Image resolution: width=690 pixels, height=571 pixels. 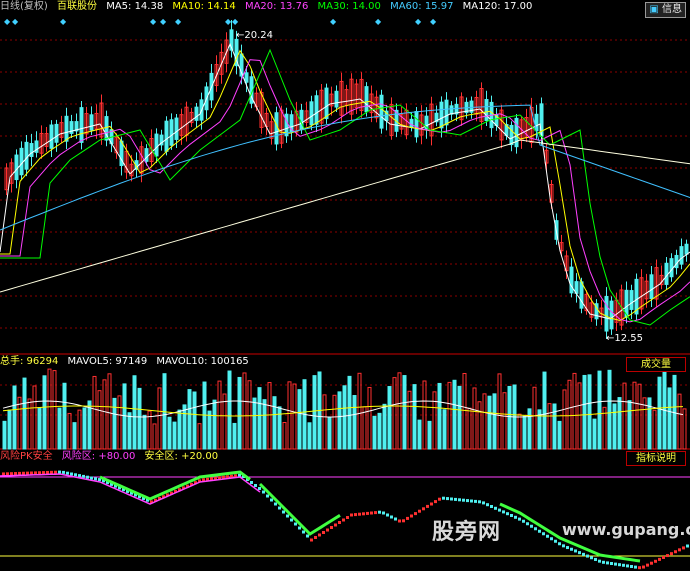 What do you see at coordinates (24, 6) in the screenshot?
I see `period-label: 日线(复权)` at bounding box center [24, 6].